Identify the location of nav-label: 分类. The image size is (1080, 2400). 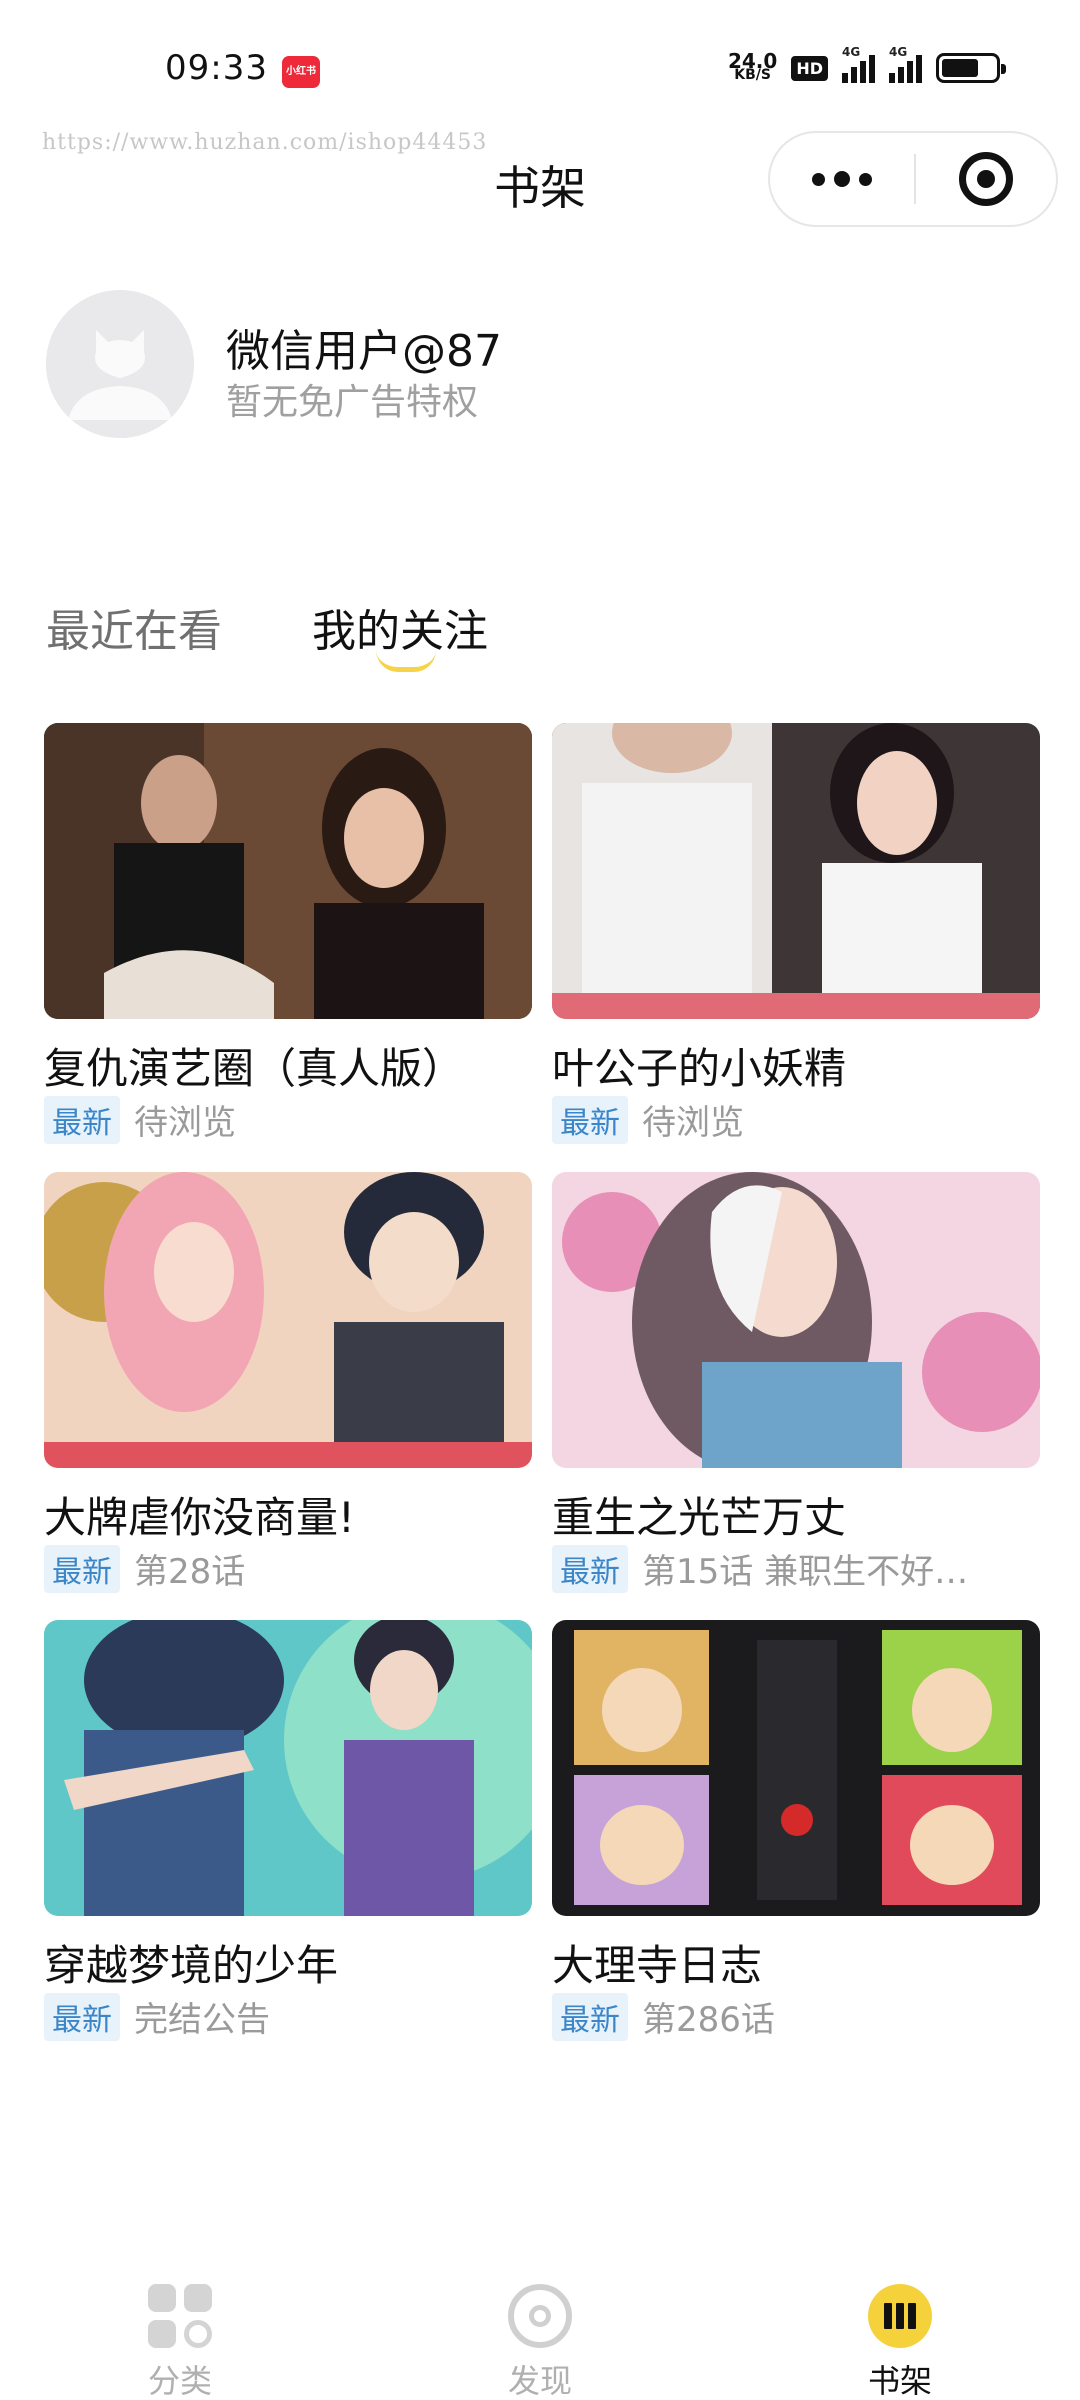
(179, 2381).